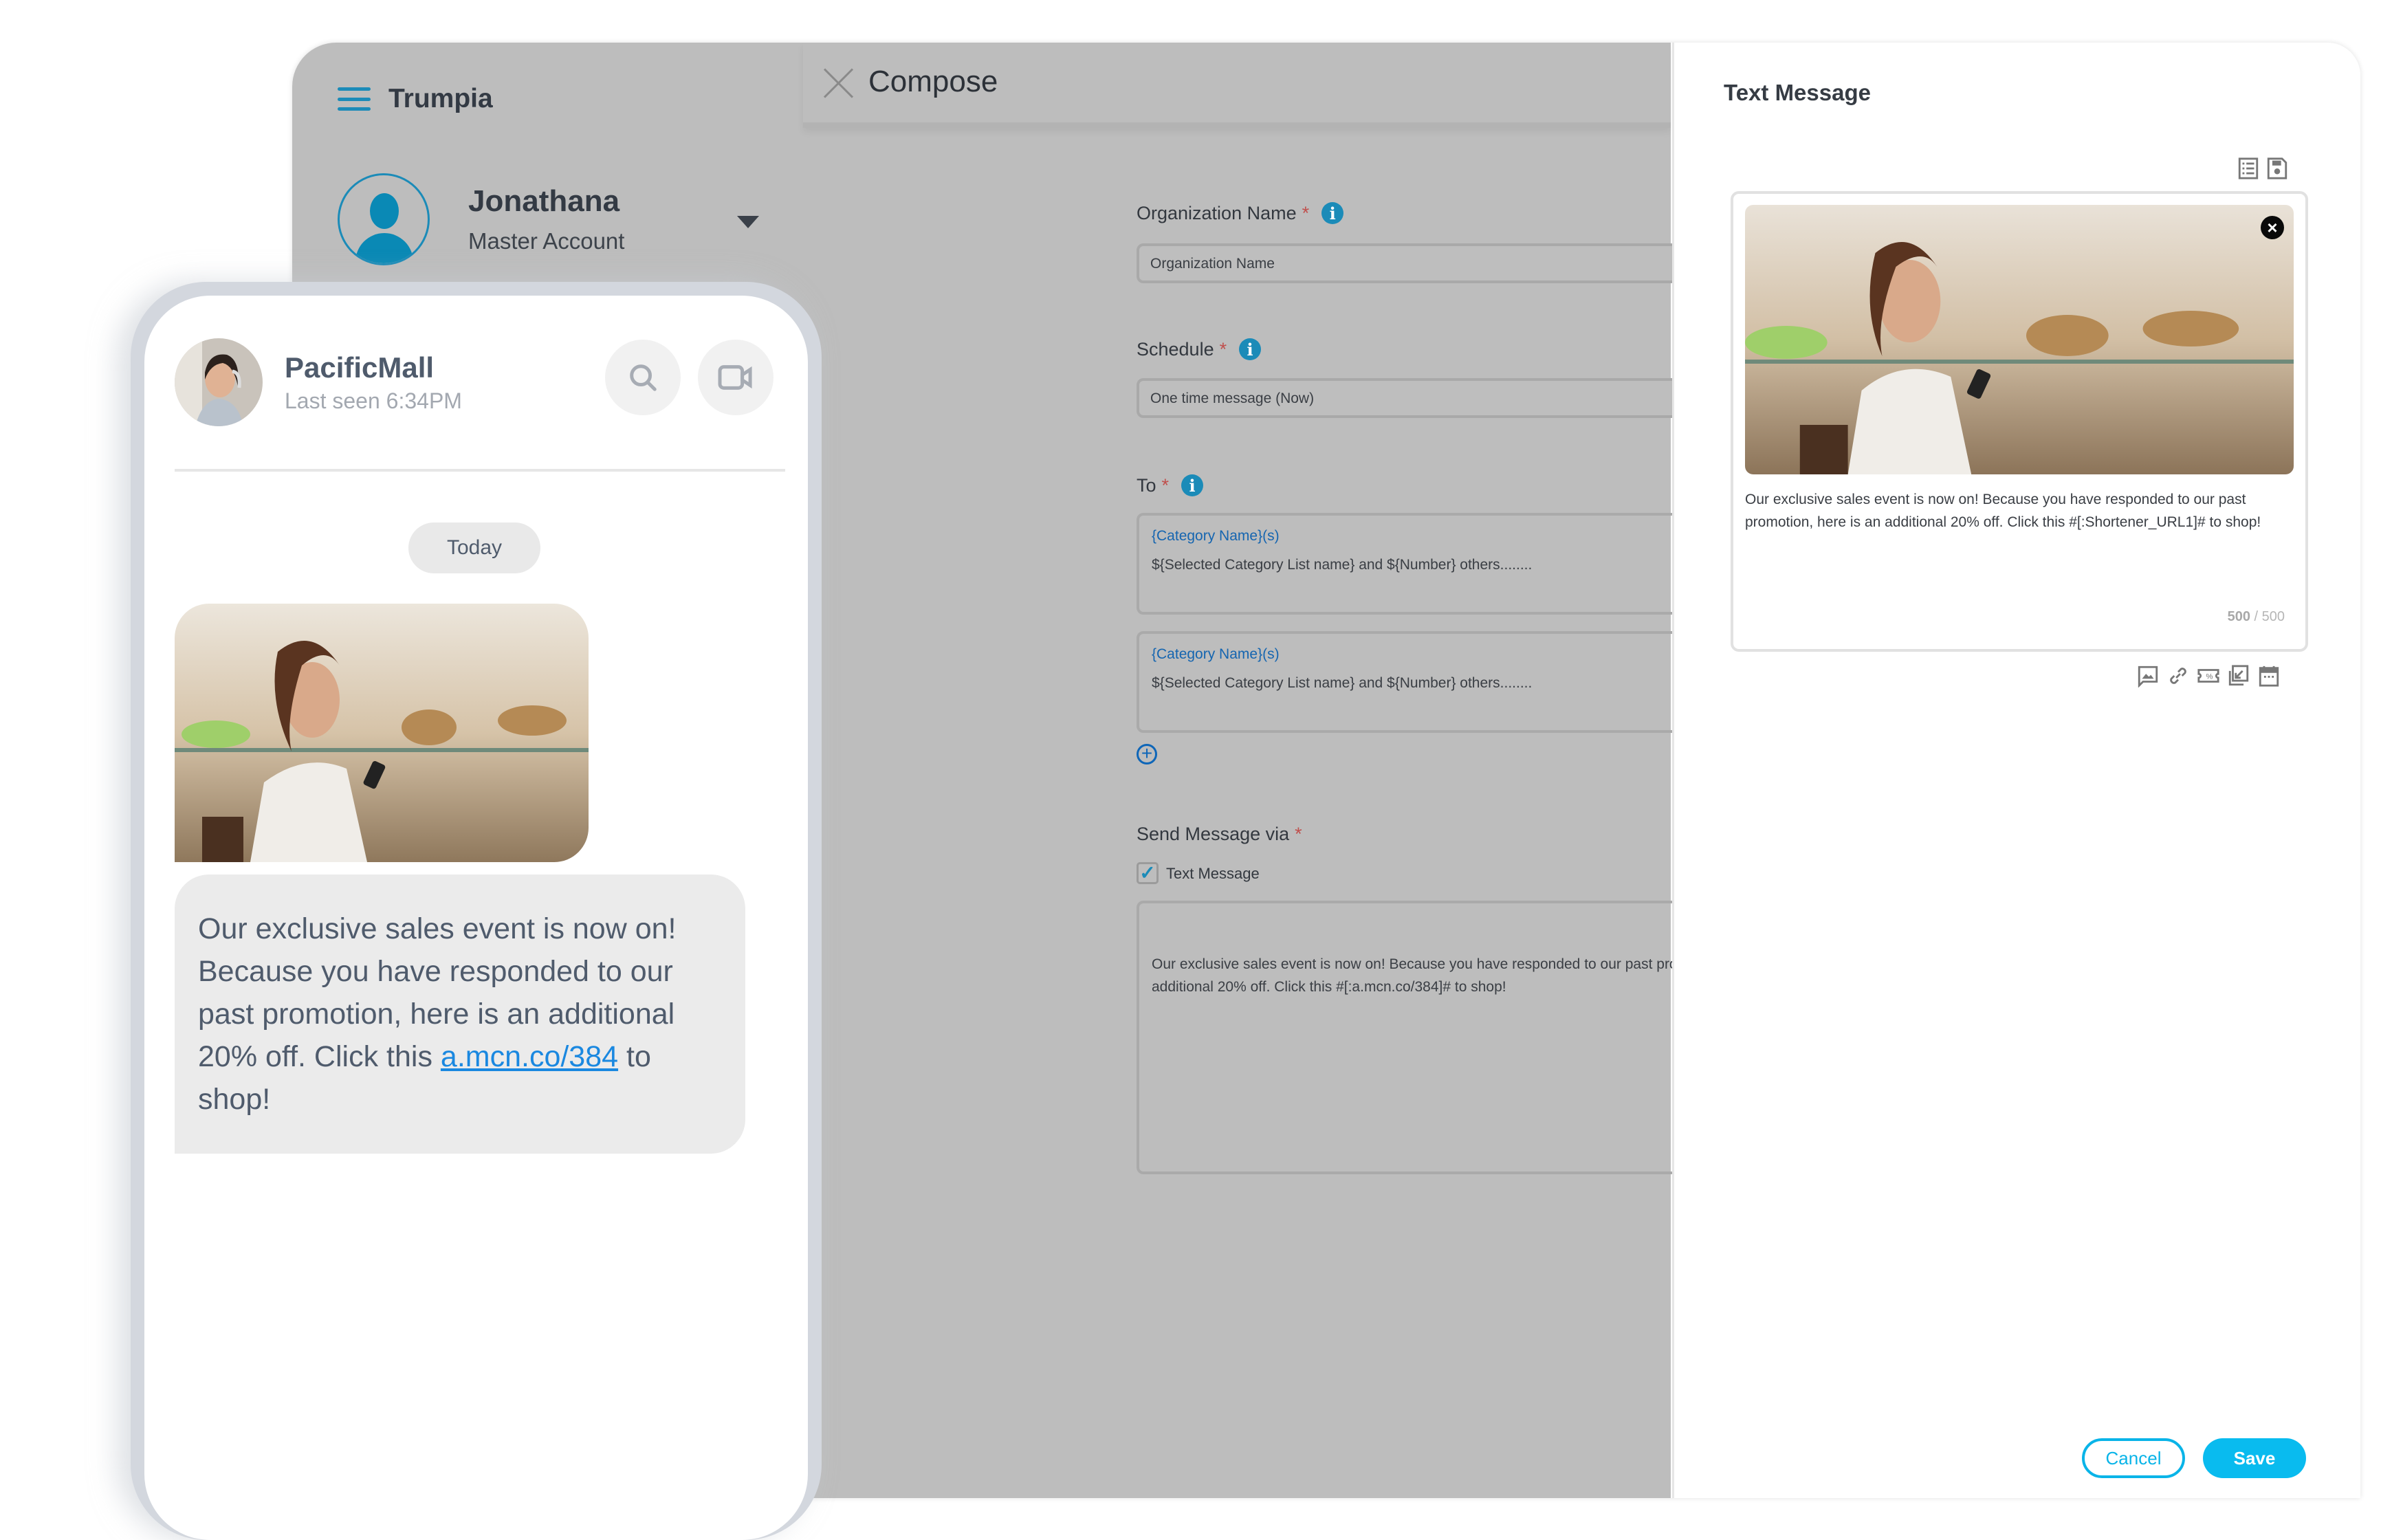 This screenshot has height=1540, width=2381. I want to click on caret-down-icon, so click(748, 222).